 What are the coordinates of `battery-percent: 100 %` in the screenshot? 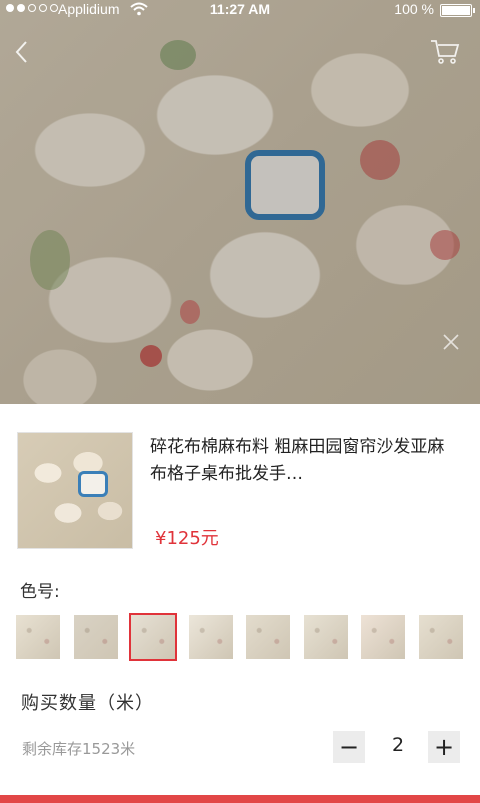 It's located at (414, 9).